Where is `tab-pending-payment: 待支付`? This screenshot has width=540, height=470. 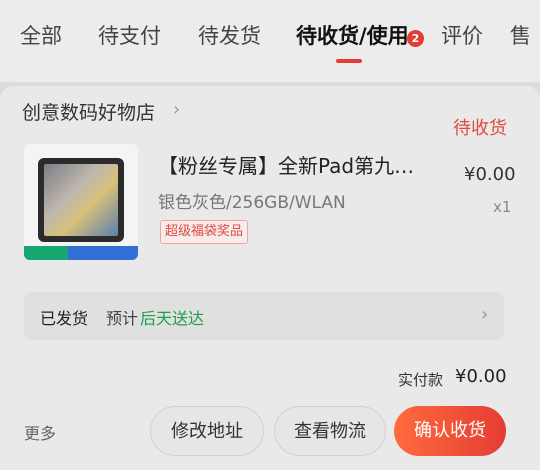 tab-pending-payment: 待支付 is located at coordinates (129, 35).